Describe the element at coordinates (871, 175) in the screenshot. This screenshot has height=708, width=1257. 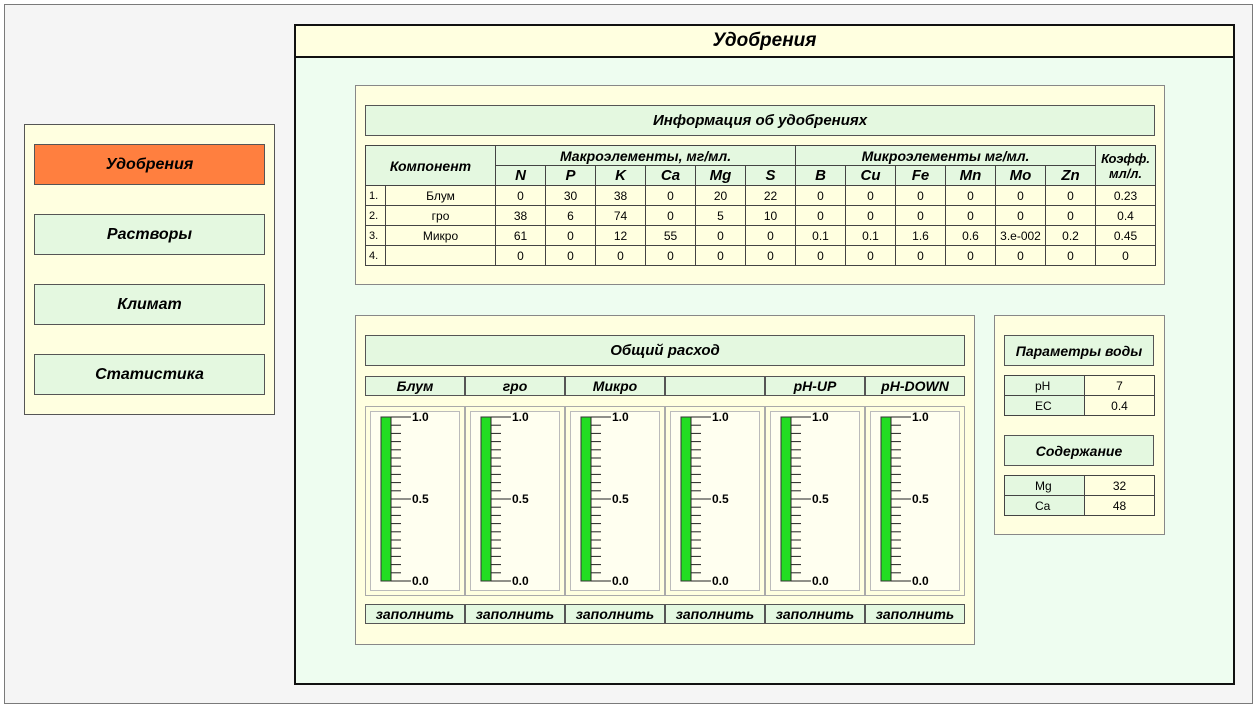
I see `col-header-cu: Cu` at that location.